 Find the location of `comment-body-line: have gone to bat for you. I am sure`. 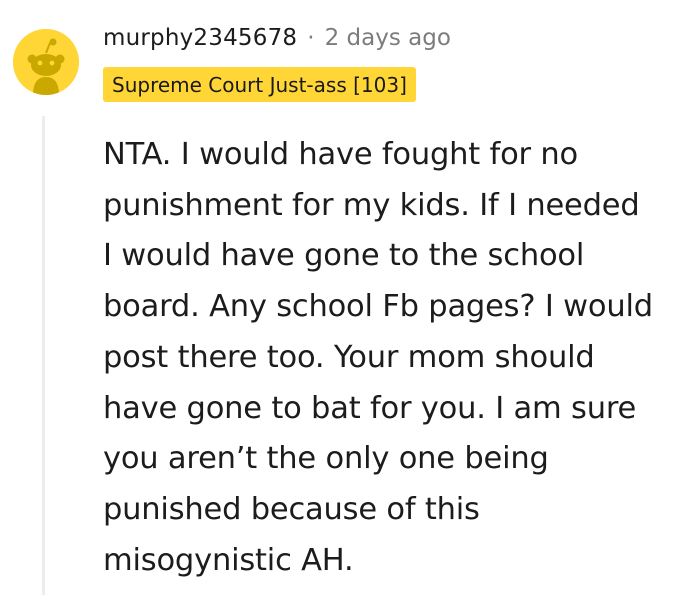

comment-body-line: have gone to bat for you. I am sure is located at coordinates (370, 408).